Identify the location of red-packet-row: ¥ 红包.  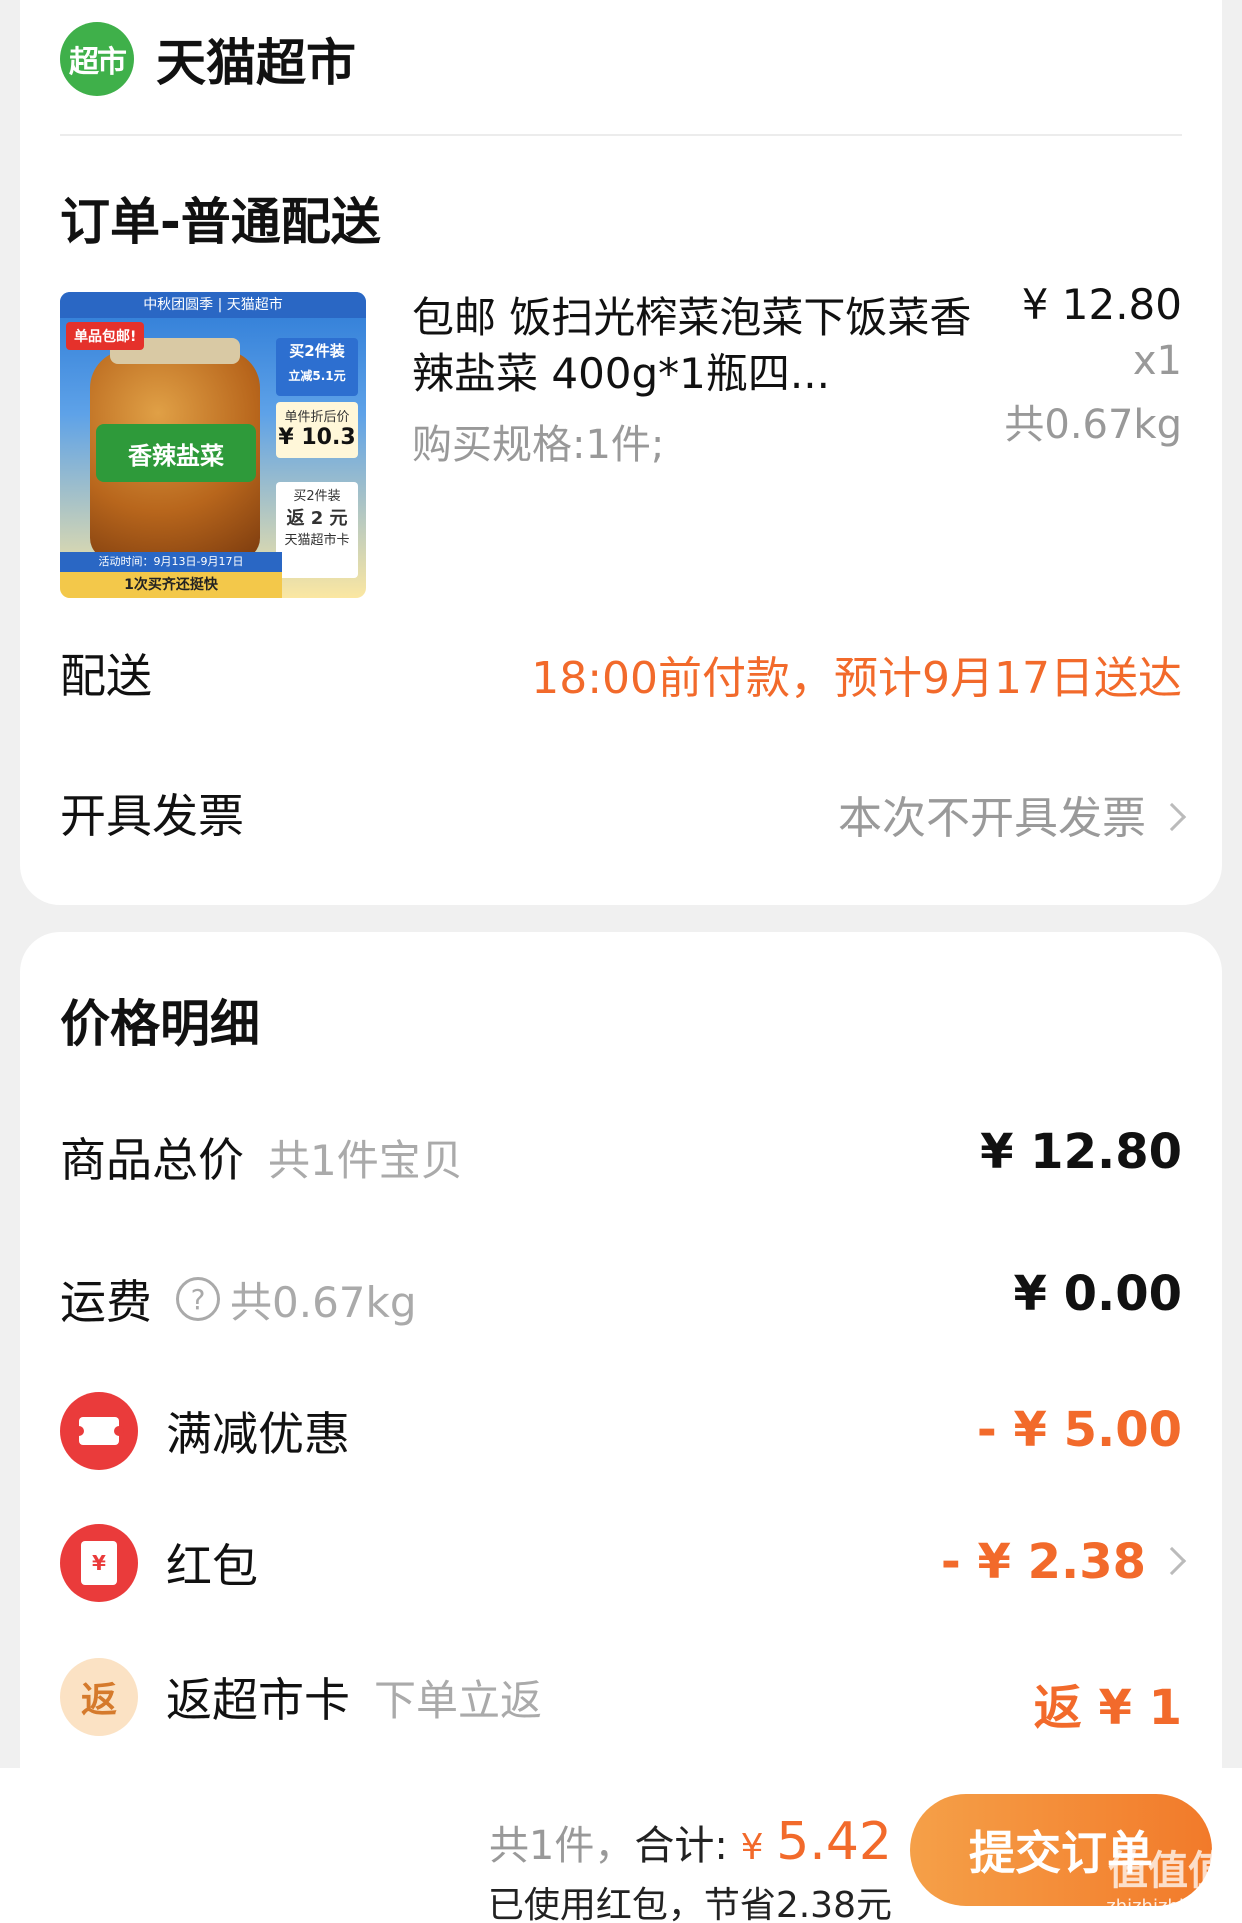
(159, 1563).